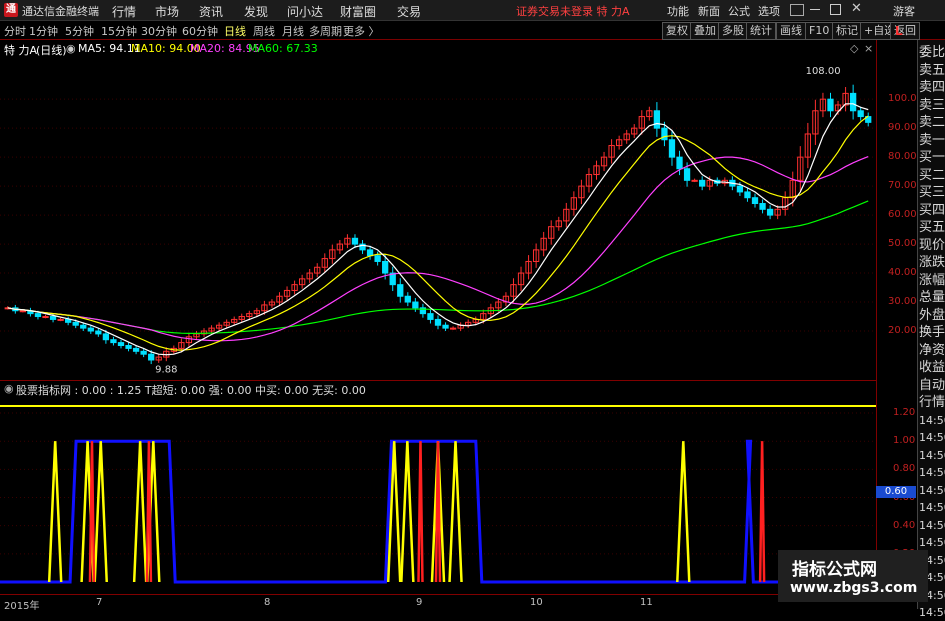 Image resolution: width=945 pixels, height=621 pixels. Describe the element at coordinates (904, 11) in the screenshot. I see `guest-label: 游客` at that location.